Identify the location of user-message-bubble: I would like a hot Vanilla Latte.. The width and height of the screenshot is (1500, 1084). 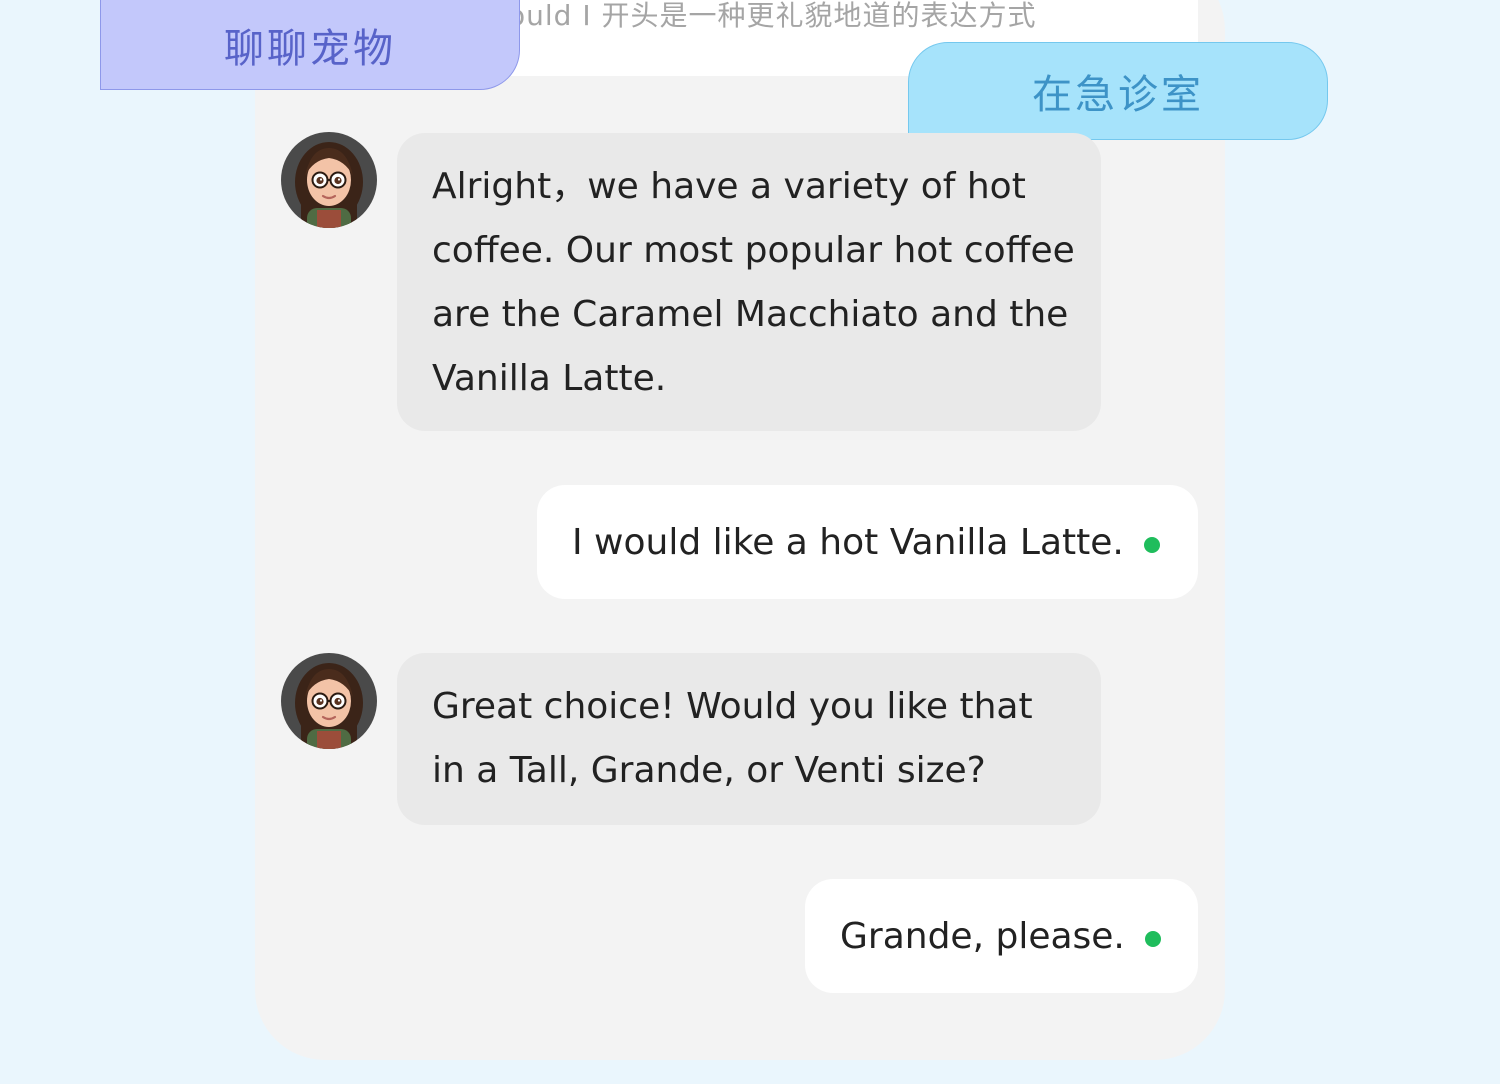
(867, 542).